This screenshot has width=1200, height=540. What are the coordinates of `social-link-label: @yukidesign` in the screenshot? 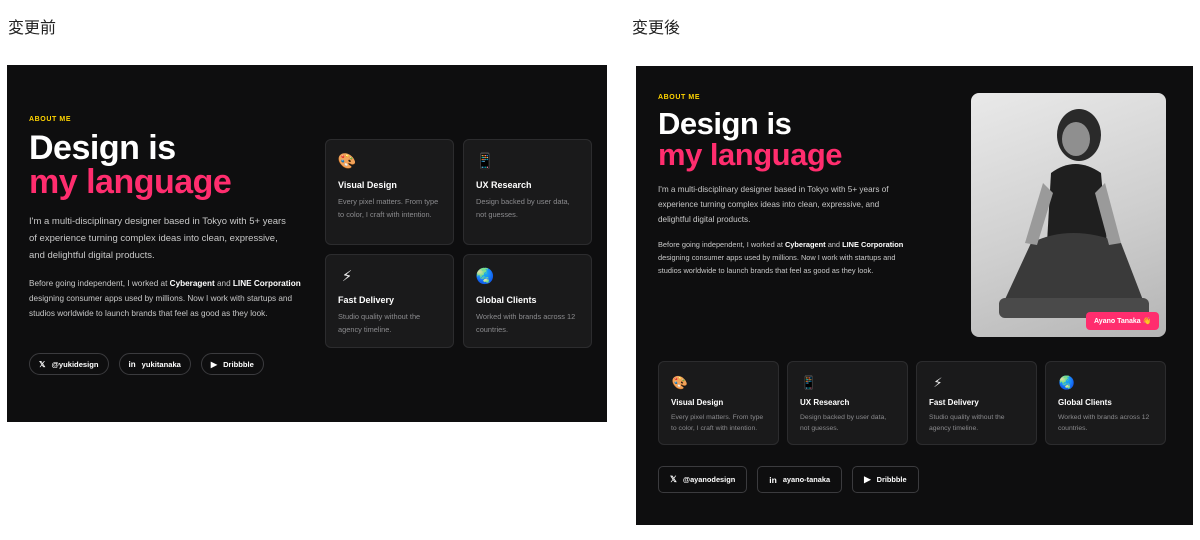 It's located at (75, 364).